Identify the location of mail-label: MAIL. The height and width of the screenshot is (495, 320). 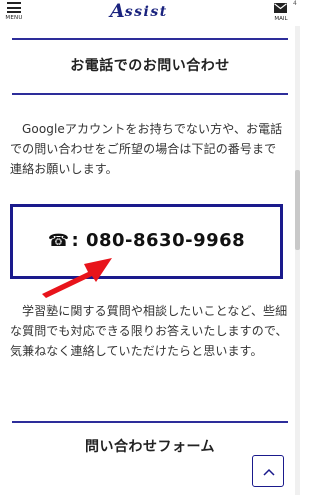
(281, 19).